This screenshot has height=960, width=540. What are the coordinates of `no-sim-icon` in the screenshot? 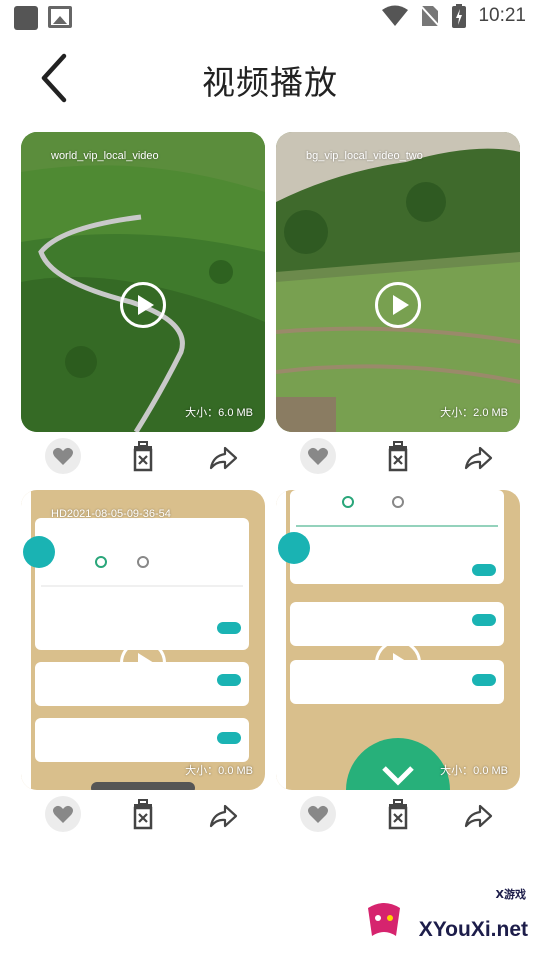 It's located at (430, 16).